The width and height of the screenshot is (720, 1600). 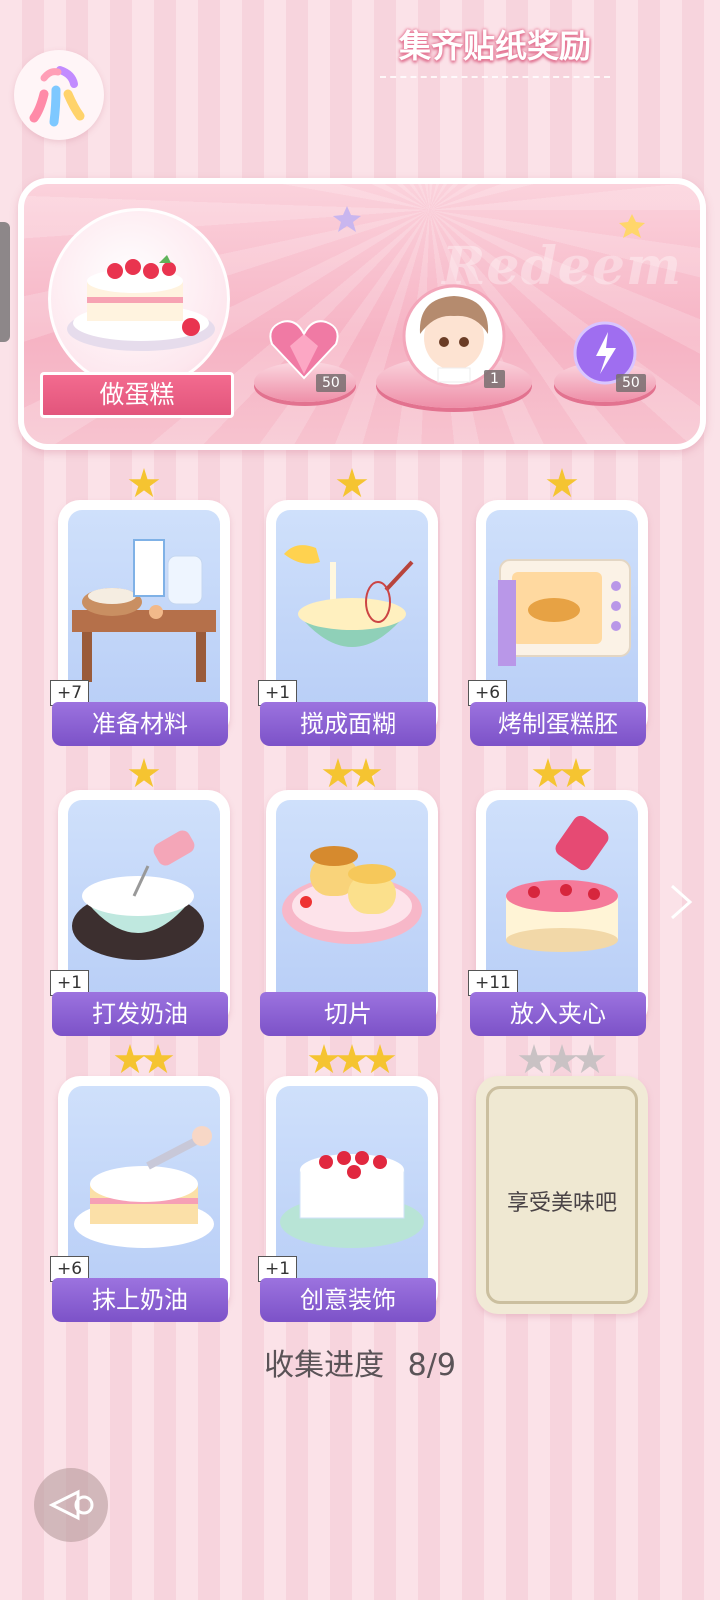 I want to click on pink-heart-gem-icon, so click(x=304, y=349).